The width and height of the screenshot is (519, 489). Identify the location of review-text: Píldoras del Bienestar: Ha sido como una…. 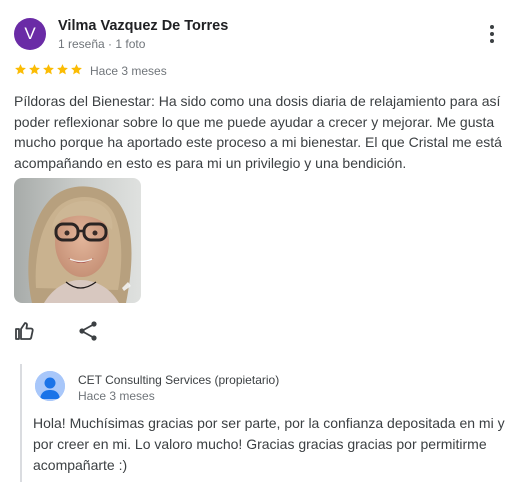
(258, 132).